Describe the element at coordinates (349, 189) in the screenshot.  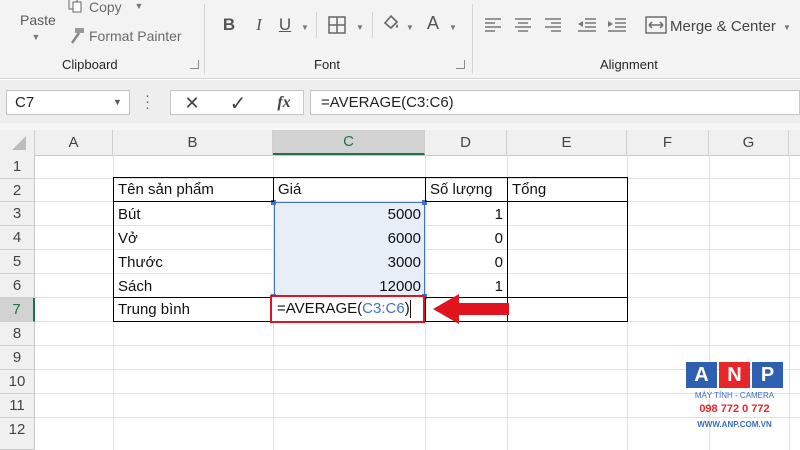
I see `header-cell: Giá` at that location.